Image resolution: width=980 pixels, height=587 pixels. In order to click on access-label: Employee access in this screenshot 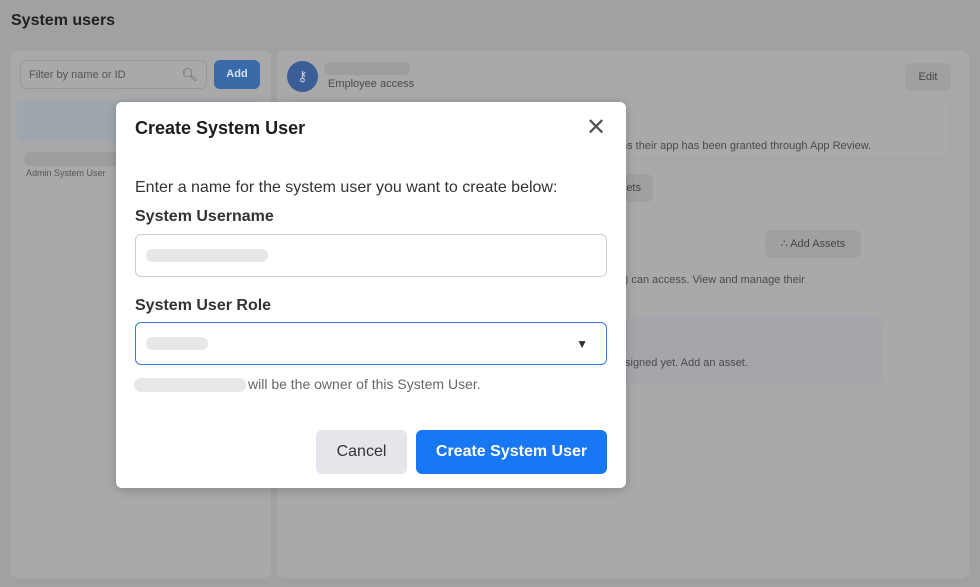, I will do `click(371, 84)`.